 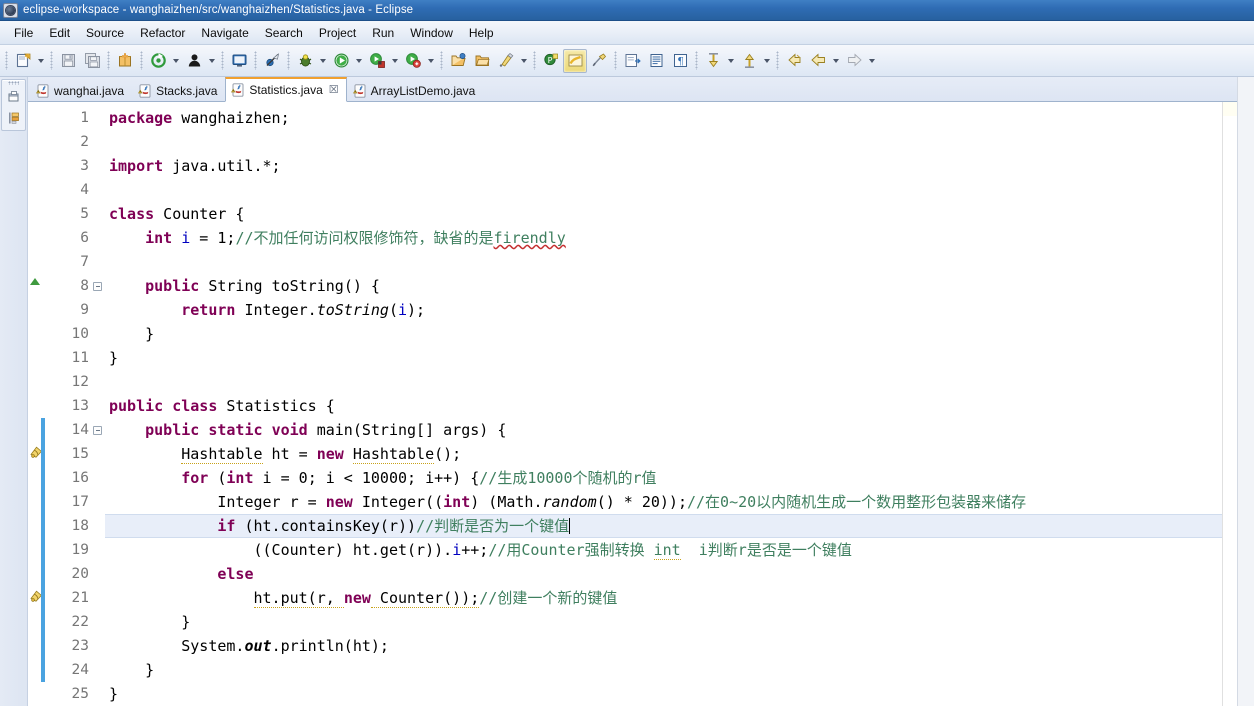 I want to click on perspective-switcher, so click(x=13, y=105).